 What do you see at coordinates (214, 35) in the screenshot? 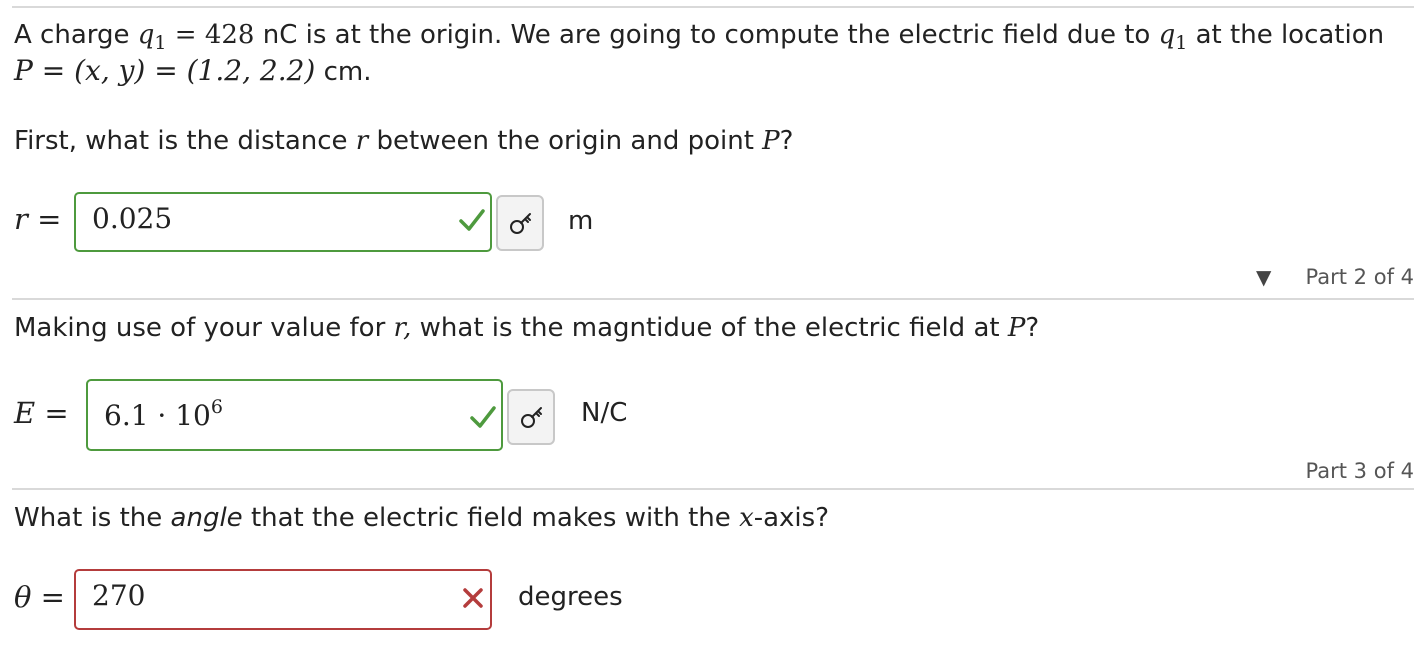
I see `charge-value: = 428` at bounding box center [214, 35].